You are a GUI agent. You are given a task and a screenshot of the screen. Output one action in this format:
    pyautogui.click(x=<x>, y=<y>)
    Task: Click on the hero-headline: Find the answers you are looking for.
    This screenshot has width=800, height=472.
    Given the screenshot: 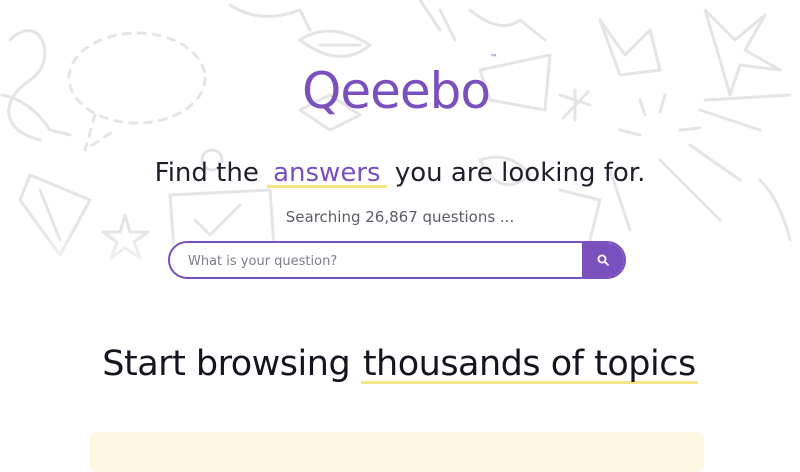 What is the action you would take?
    pyautogui.click(x=400, y=173)
    